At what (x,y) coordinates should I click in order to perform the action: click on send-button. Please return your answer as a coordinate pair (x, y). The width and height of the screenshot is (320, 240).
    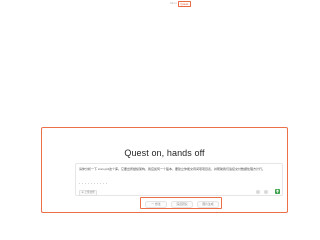
    Looking at the image, I should click on (277, 191).